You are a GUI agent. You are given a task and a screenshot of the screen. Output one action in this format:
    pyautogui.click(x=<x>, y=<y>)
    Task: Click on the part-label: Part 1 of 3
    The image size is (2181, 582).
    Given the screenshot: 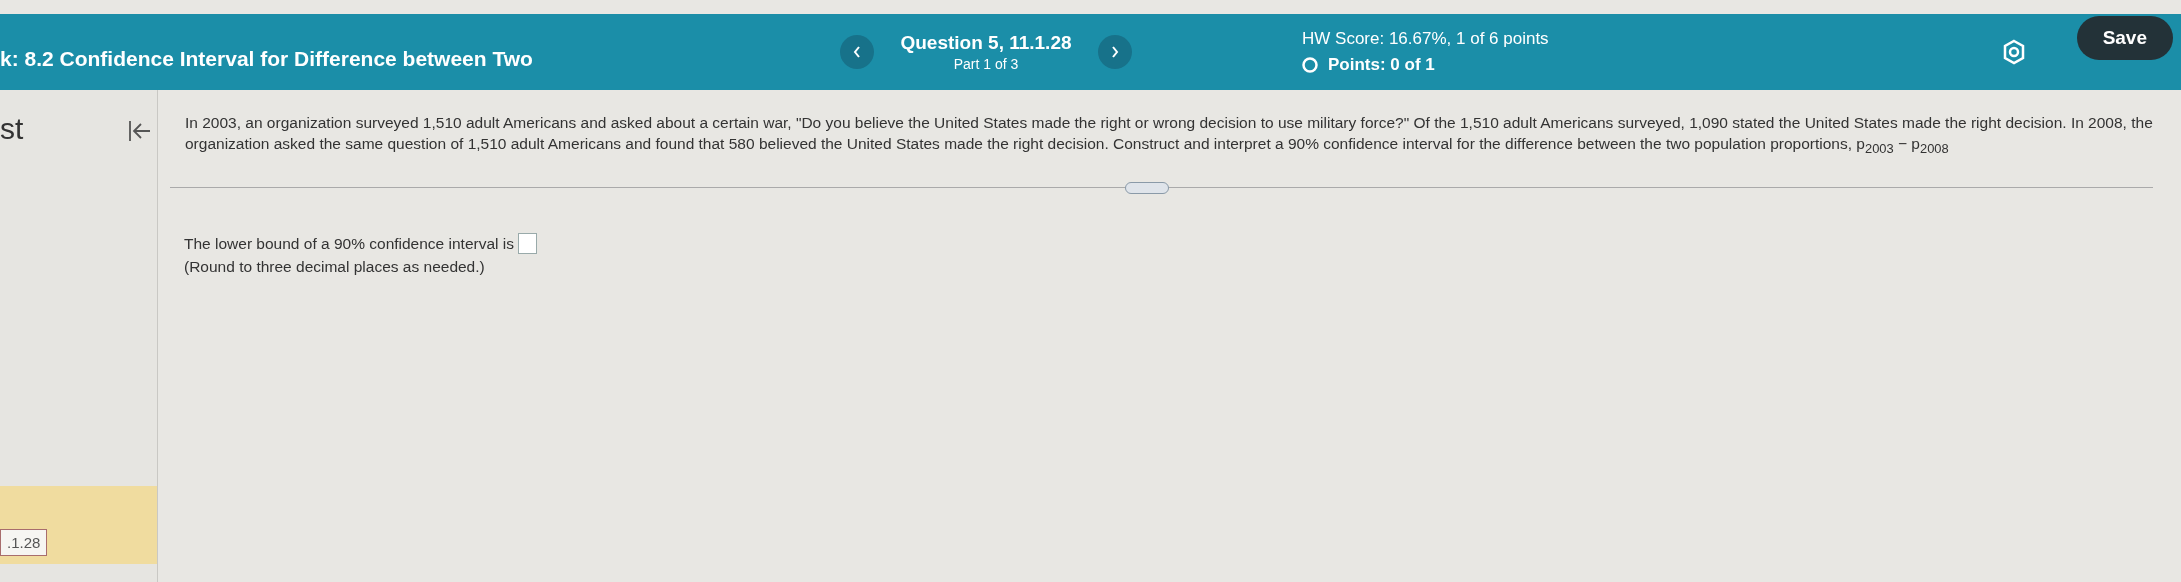 What is the action you would take?
    pyautogui.click(x=986, y=64)
    